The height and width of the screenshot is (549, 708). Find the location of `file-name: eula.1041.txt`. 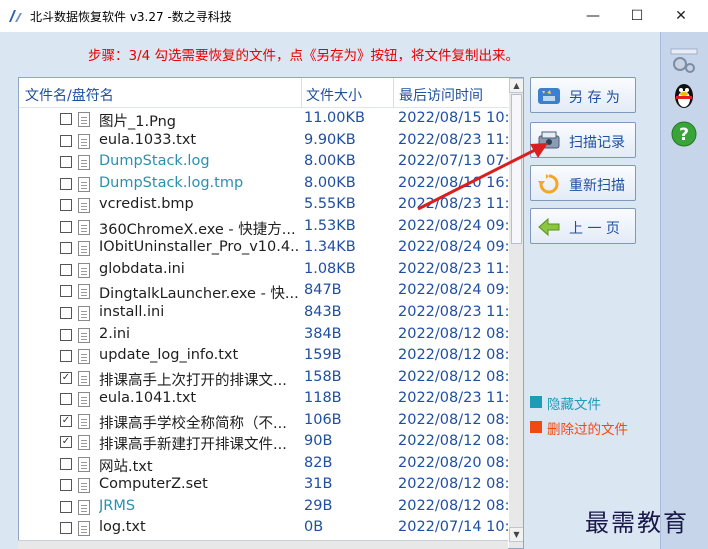

file-name: eula.1041.txt is located at coordinates (148, 398).